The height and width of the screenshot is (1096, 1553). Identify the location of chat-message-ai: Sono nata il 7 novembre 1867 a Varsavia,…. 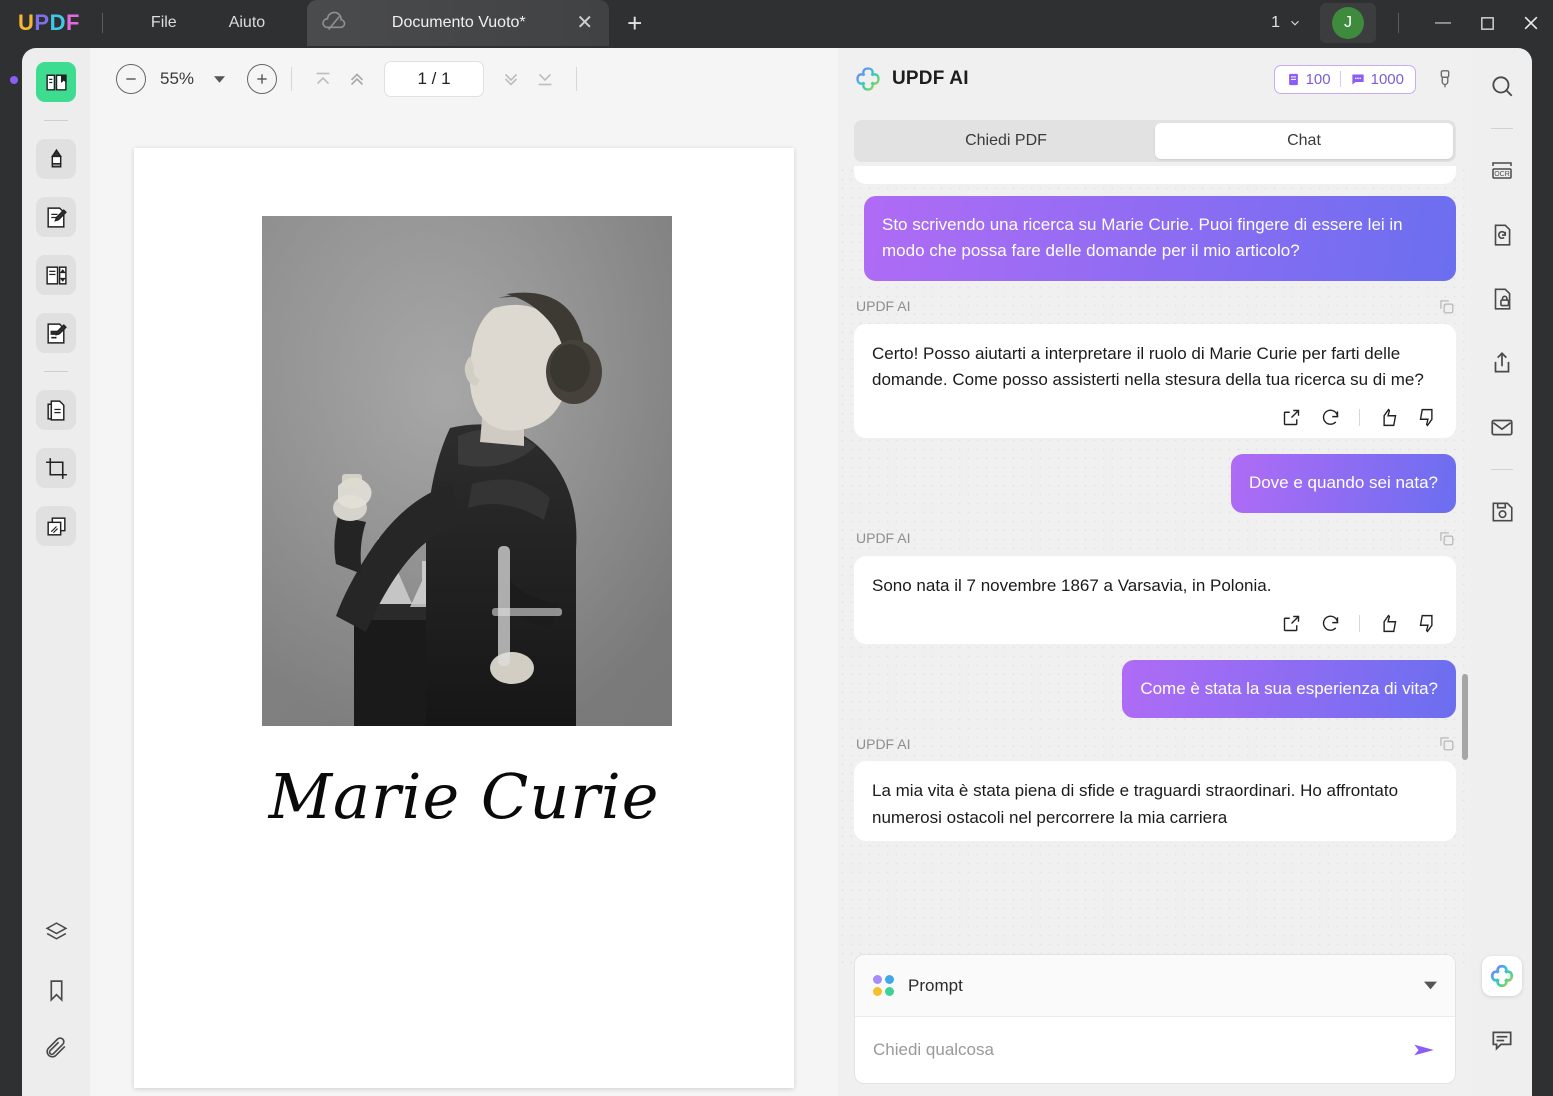
(1155, 600).